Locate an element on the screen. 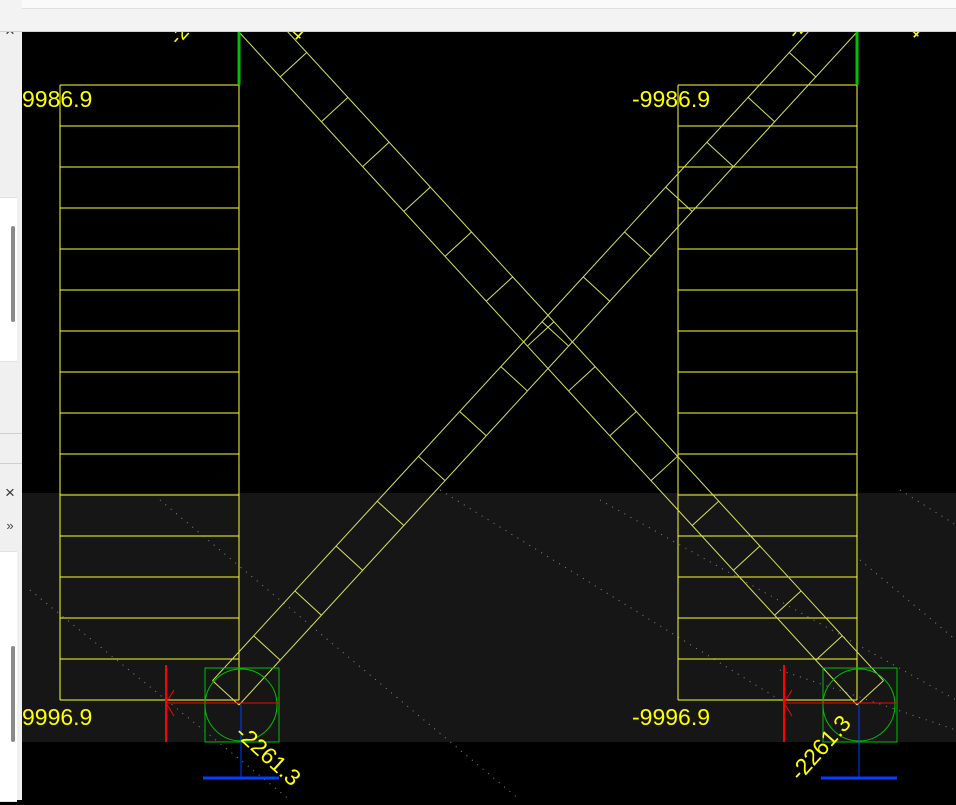  diag-label-top-right-a: -2 is located at coordinates (797, 37).